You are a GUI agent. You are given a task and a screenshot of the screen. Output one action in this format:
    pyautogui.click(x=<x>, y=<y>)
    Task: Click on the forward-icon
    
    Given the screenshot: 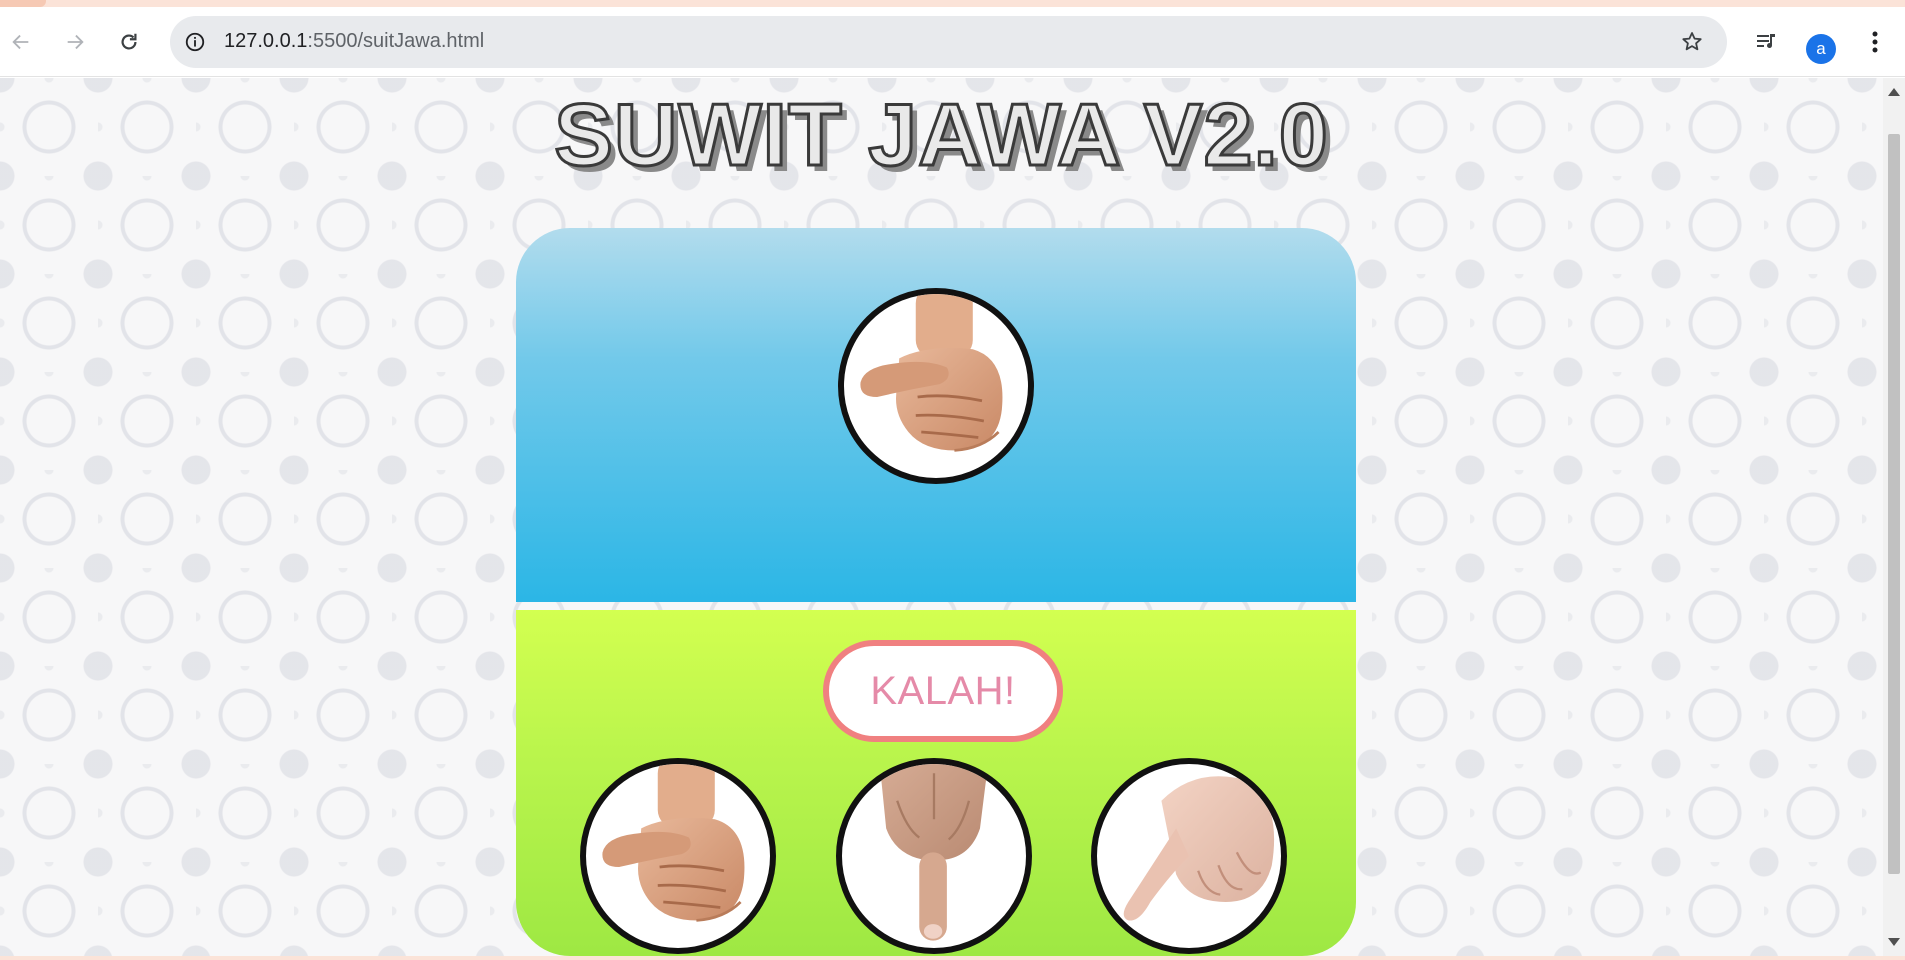 What is the action you would take?
    pyautogui.click(x=75, y=42)
    